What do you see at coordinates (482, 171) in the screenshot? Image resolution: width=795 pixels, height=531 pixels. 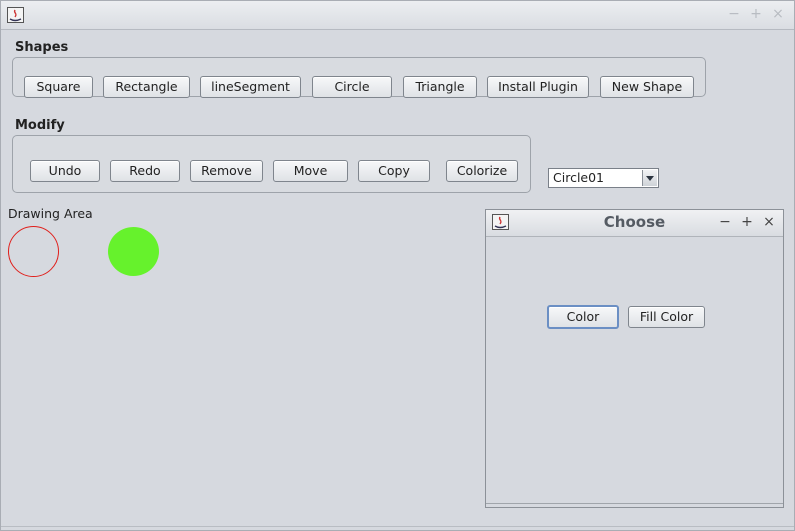 I see `colorize-button: Colorize` at bounding box center [482, 171].